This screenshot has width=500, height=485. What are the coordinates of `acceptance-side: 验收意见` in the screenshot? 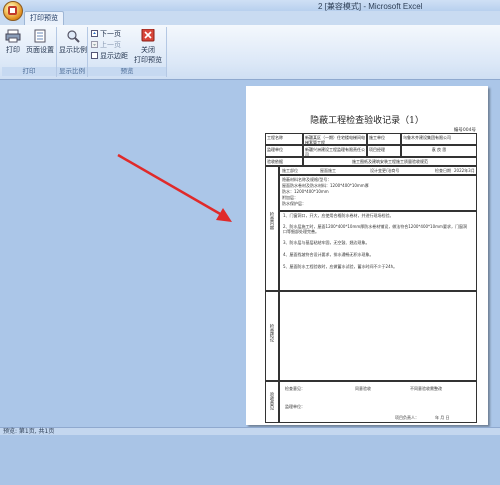 It's located at (272, 402).